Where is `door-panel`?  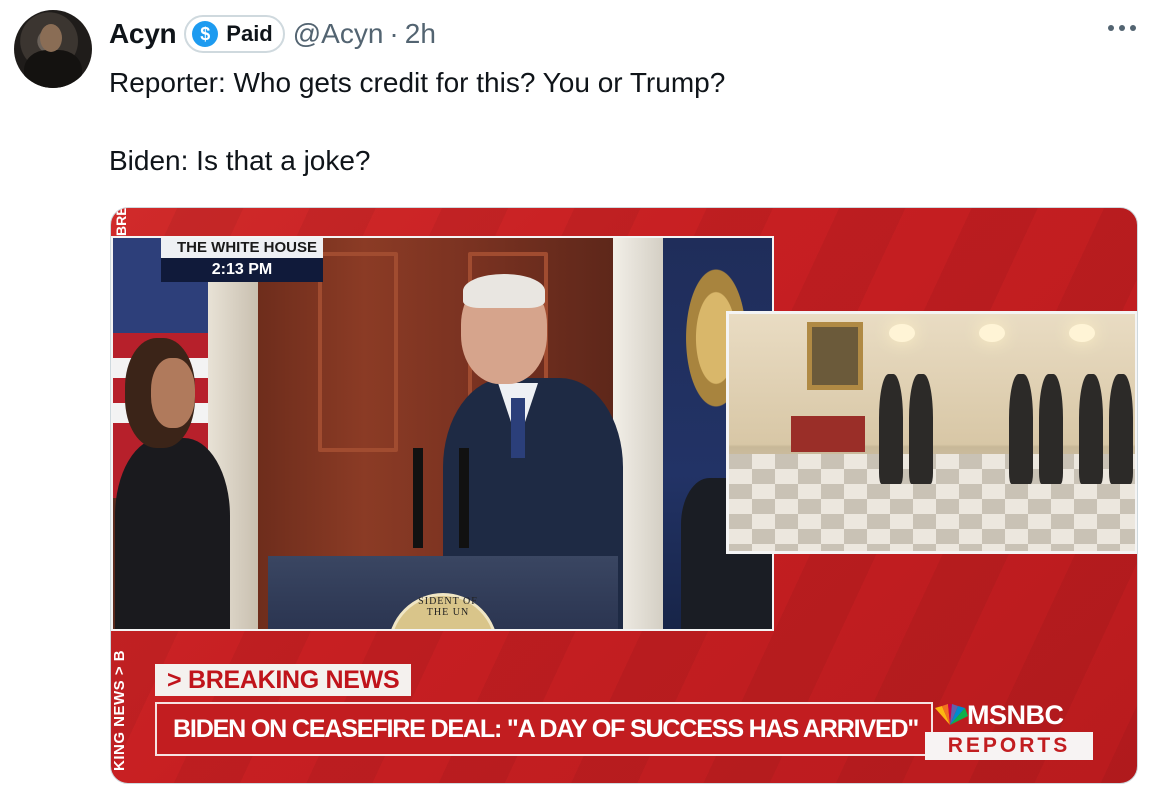
door-panel is located at coordinates (358, 352).